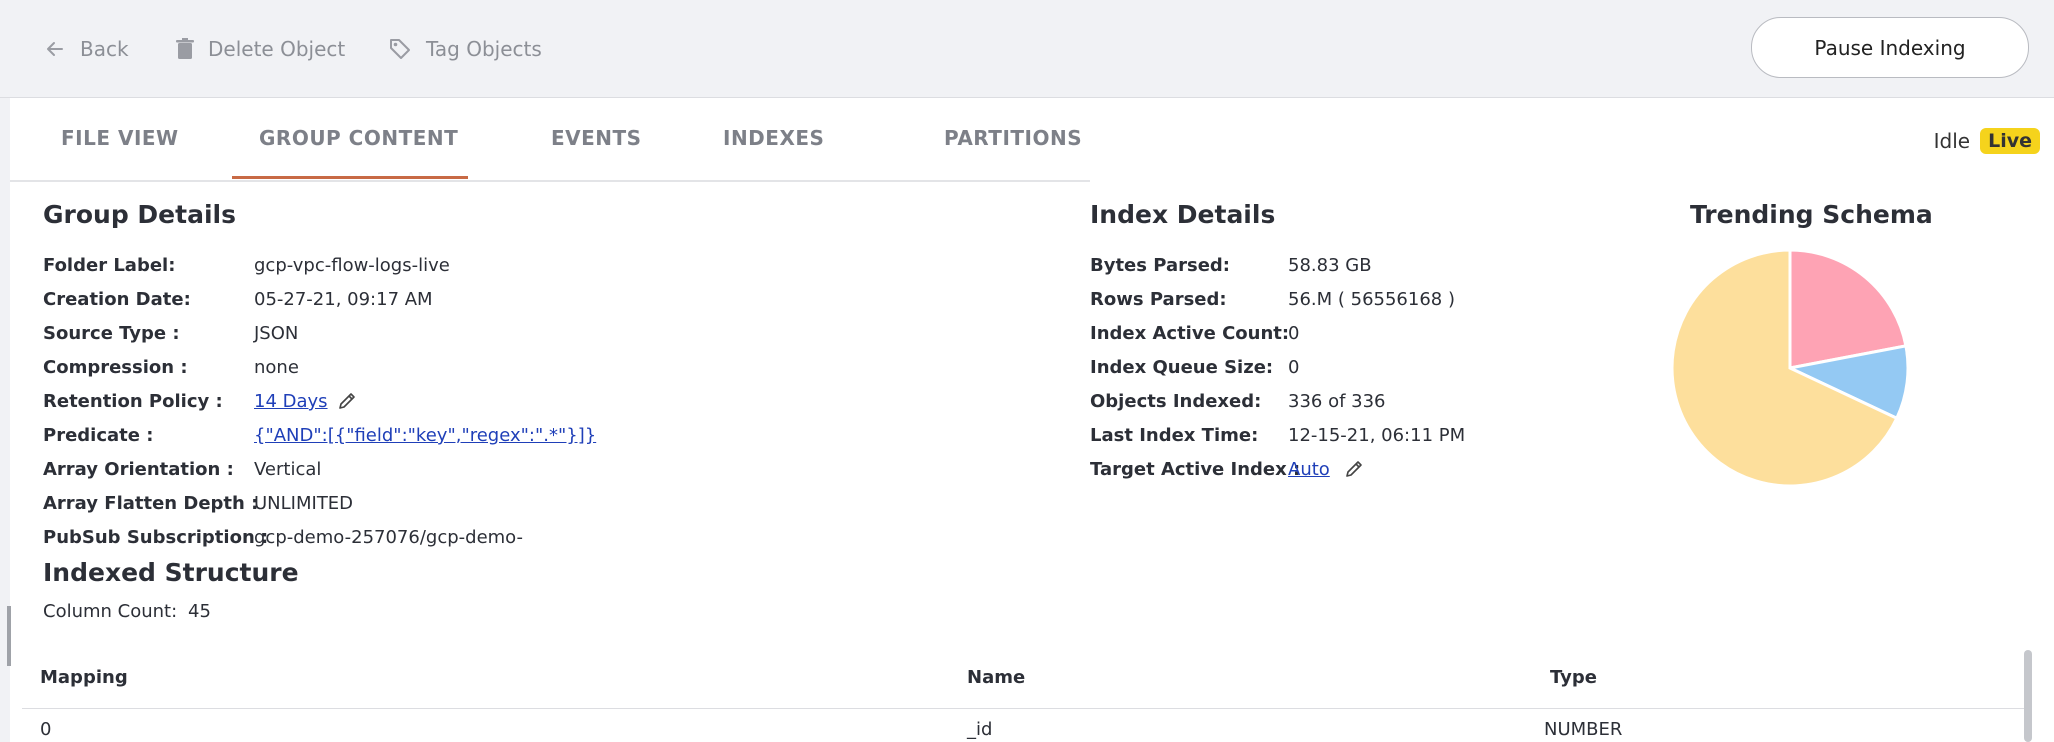 The width and height of the screenshot is (2054, 742). What do you see at coordinates (151, 503) in the screenshot?
I see `array-flatten-depth-label: Array Flatten Depth :` at bounding box center [151, 503].